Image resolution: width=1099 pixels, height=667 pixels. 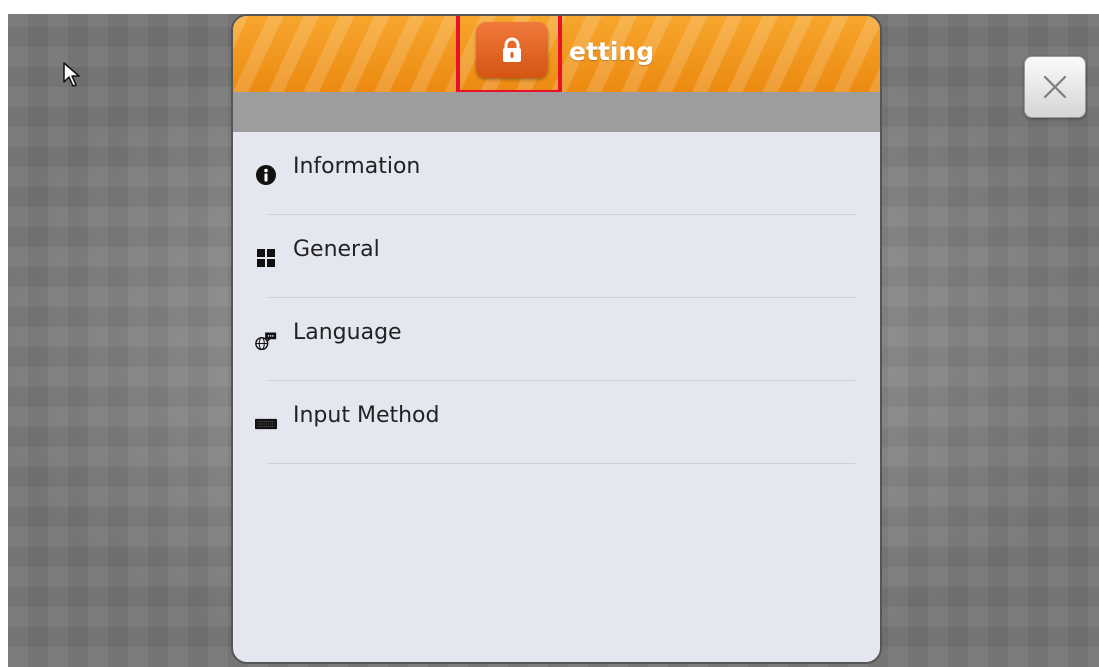 I want to click on globe-chat-icon, so click(x=266, y=341).